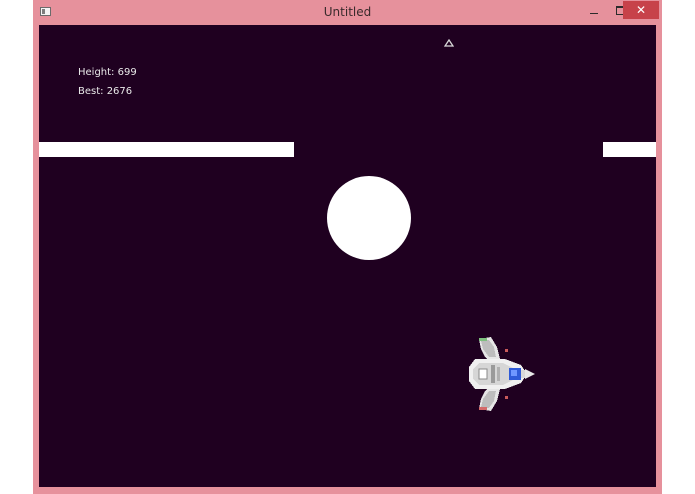  What do you see at coordinates (449, 43) in the screenshot?
I see `up-arrow-outline-icon` at bounding box center [449, 43].